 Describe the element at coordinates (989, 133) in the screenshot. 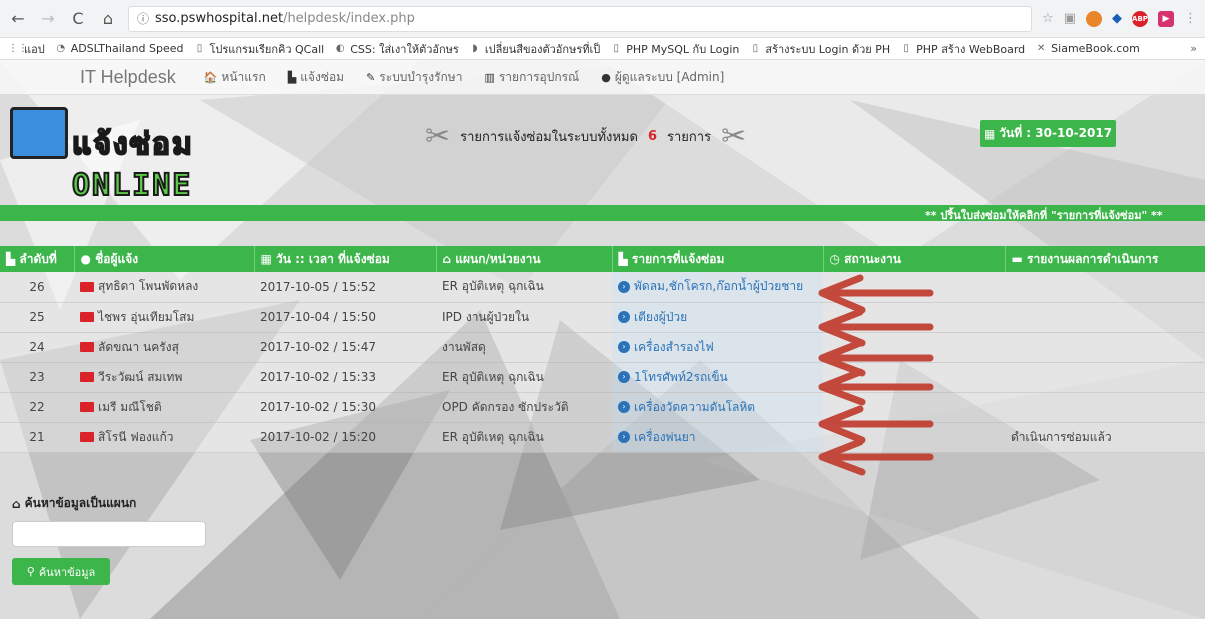

I see `calendar-icon: ▦` at that location.